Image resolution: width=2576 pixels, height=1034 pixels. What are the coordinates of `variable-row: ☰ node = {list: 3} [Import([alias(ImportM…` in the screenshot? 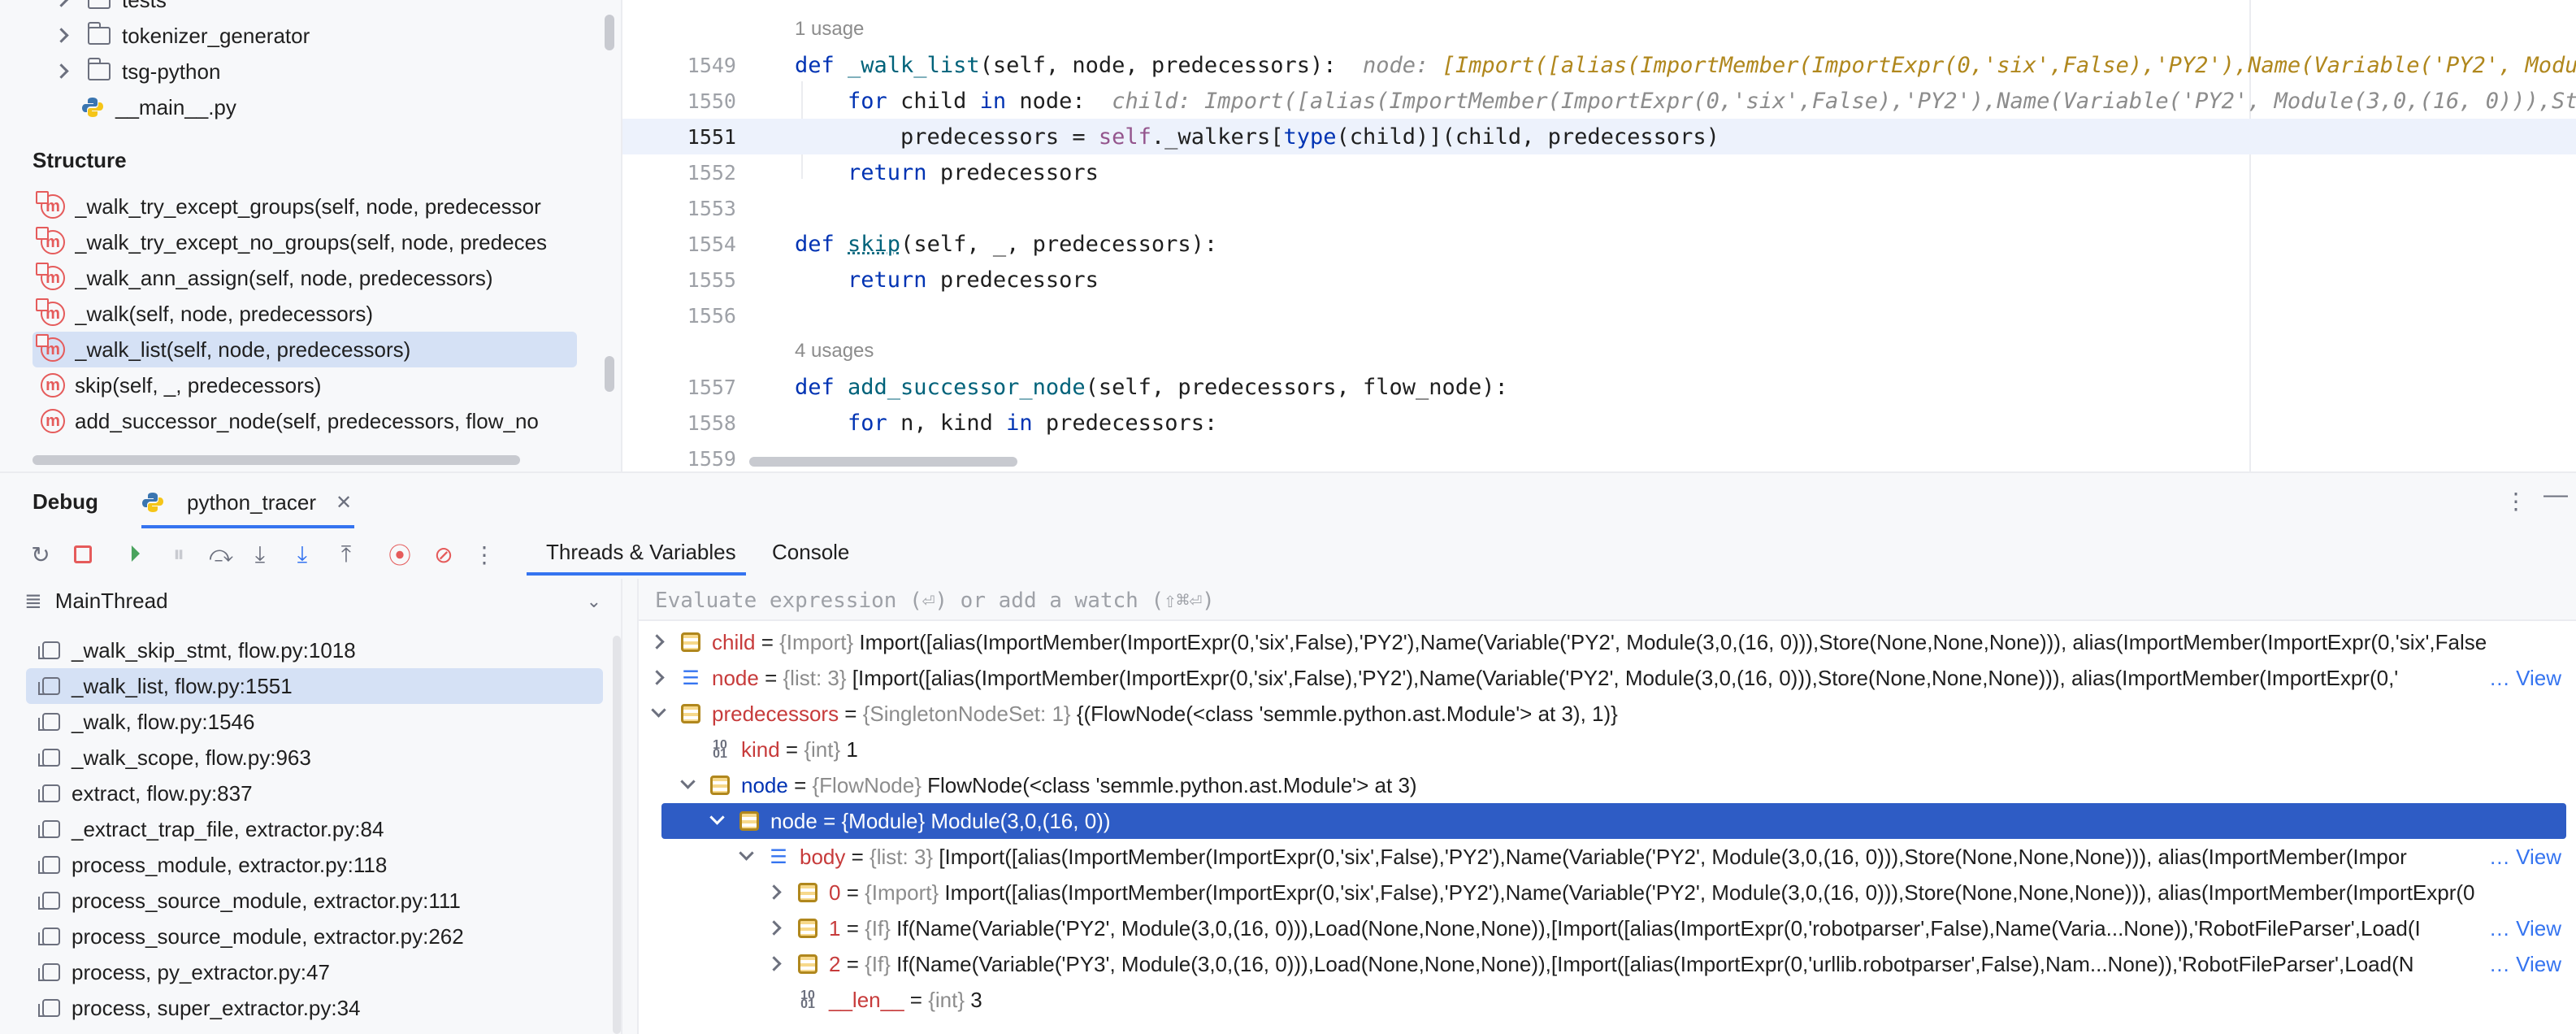 It's located at (1607, 678).